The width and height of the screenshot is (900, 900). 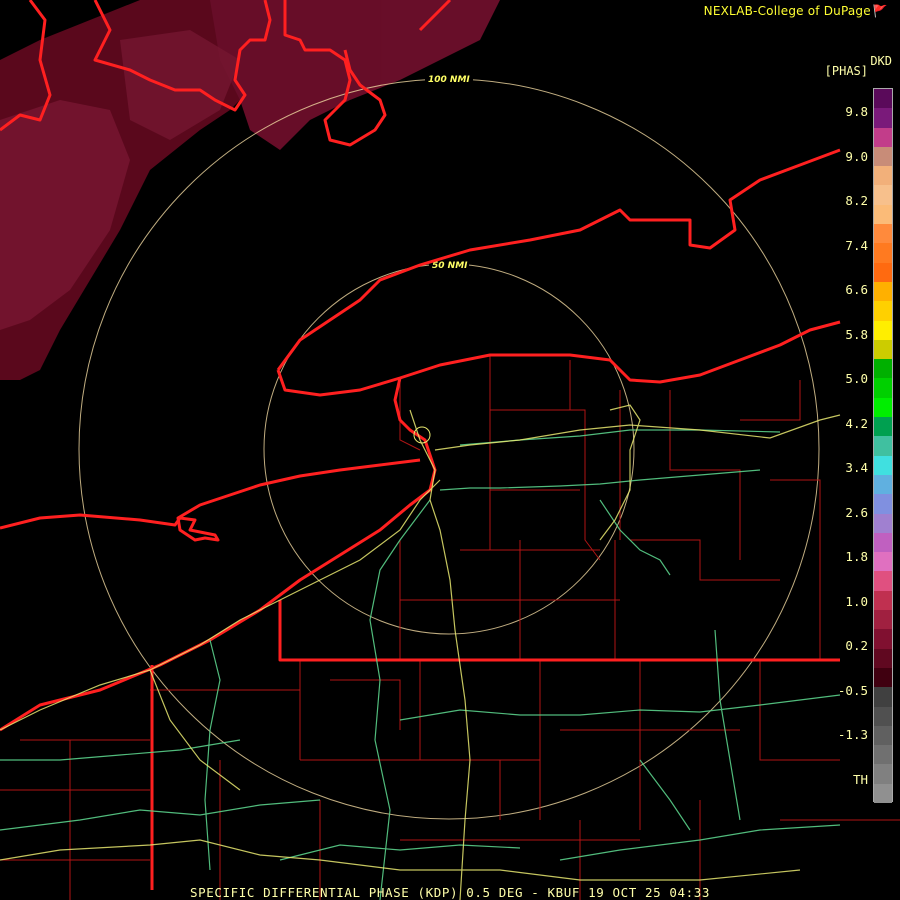 What do you see at coordinates (450, 266) in the screenshot?
I see `ring-50-label: 50 NMI` at bounding box center [450, 266].